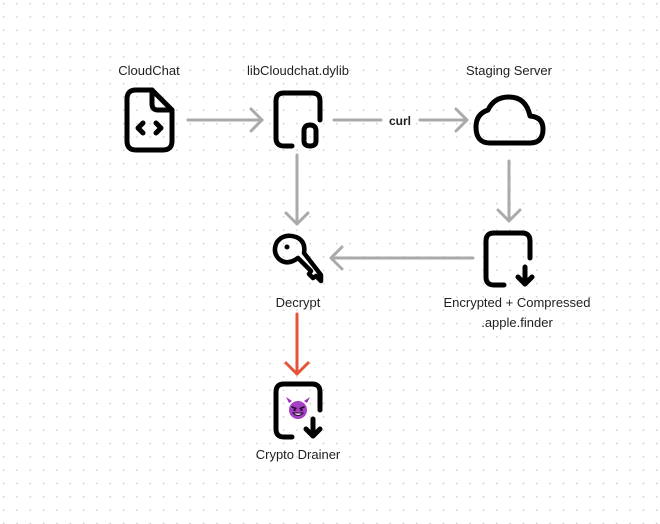 The width and height of the screenshot is (660, 524). What do you see at coordinates (289, 400) in the screenshot?
I see `devil-horn-left` at bounding box center [289, 400].